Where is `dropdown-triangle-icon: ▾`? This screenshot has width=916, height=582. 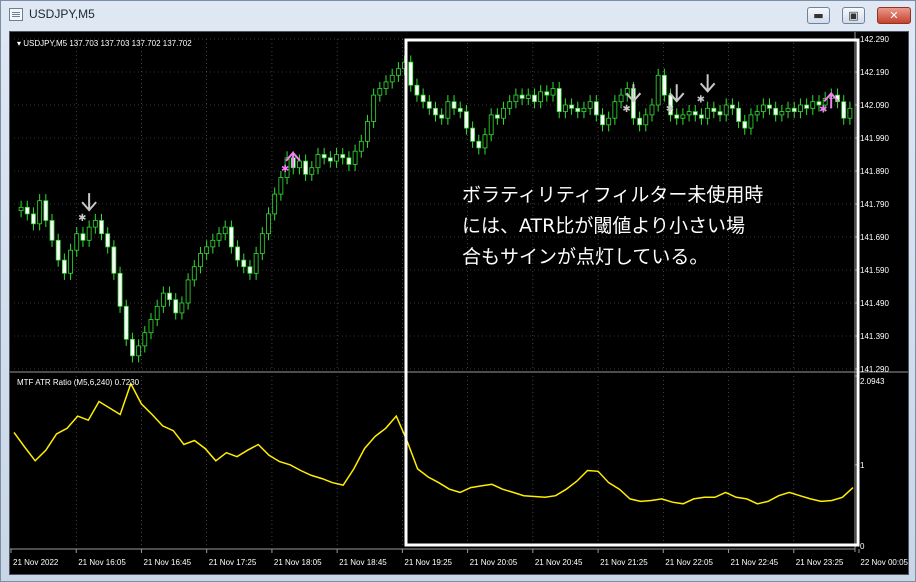 dropdown-triangle-icon: ▾ is located at coordinates (19, 43).